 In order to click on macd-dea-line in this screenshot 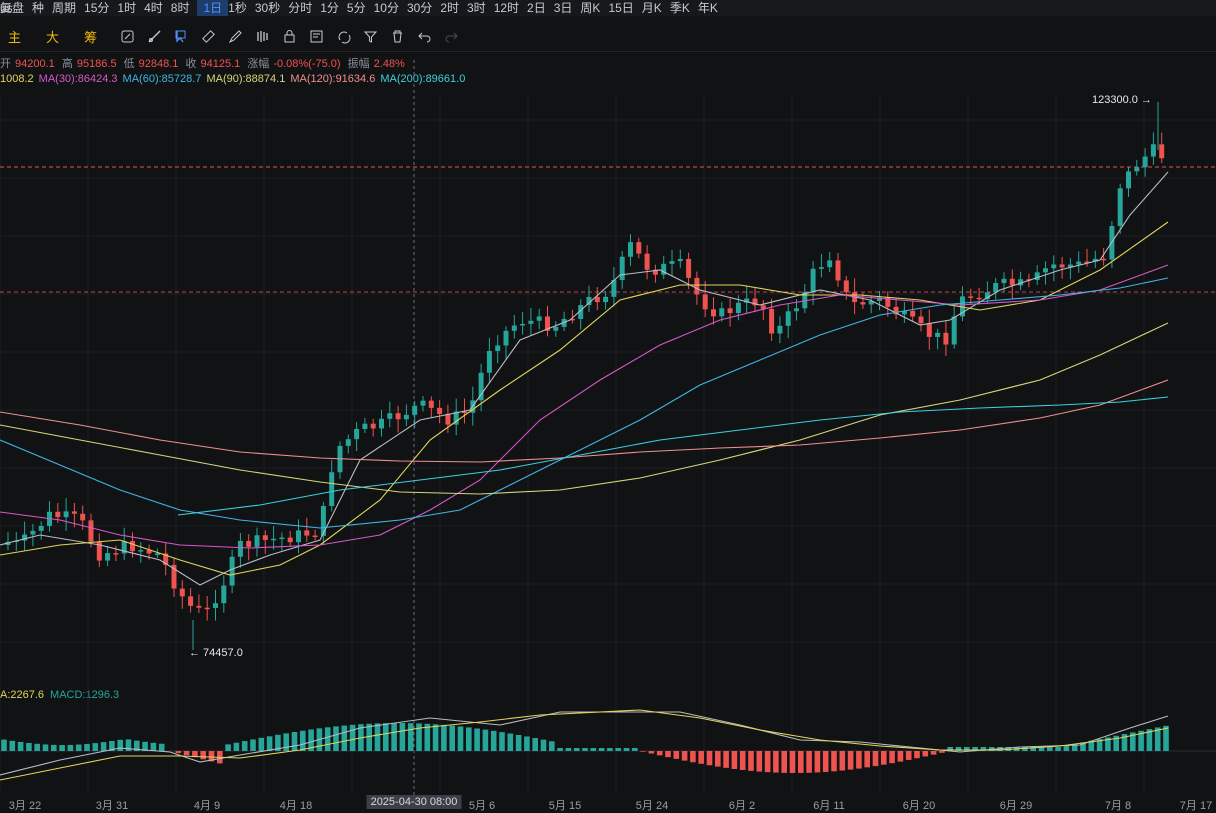, I will do `click(584, 745)`.